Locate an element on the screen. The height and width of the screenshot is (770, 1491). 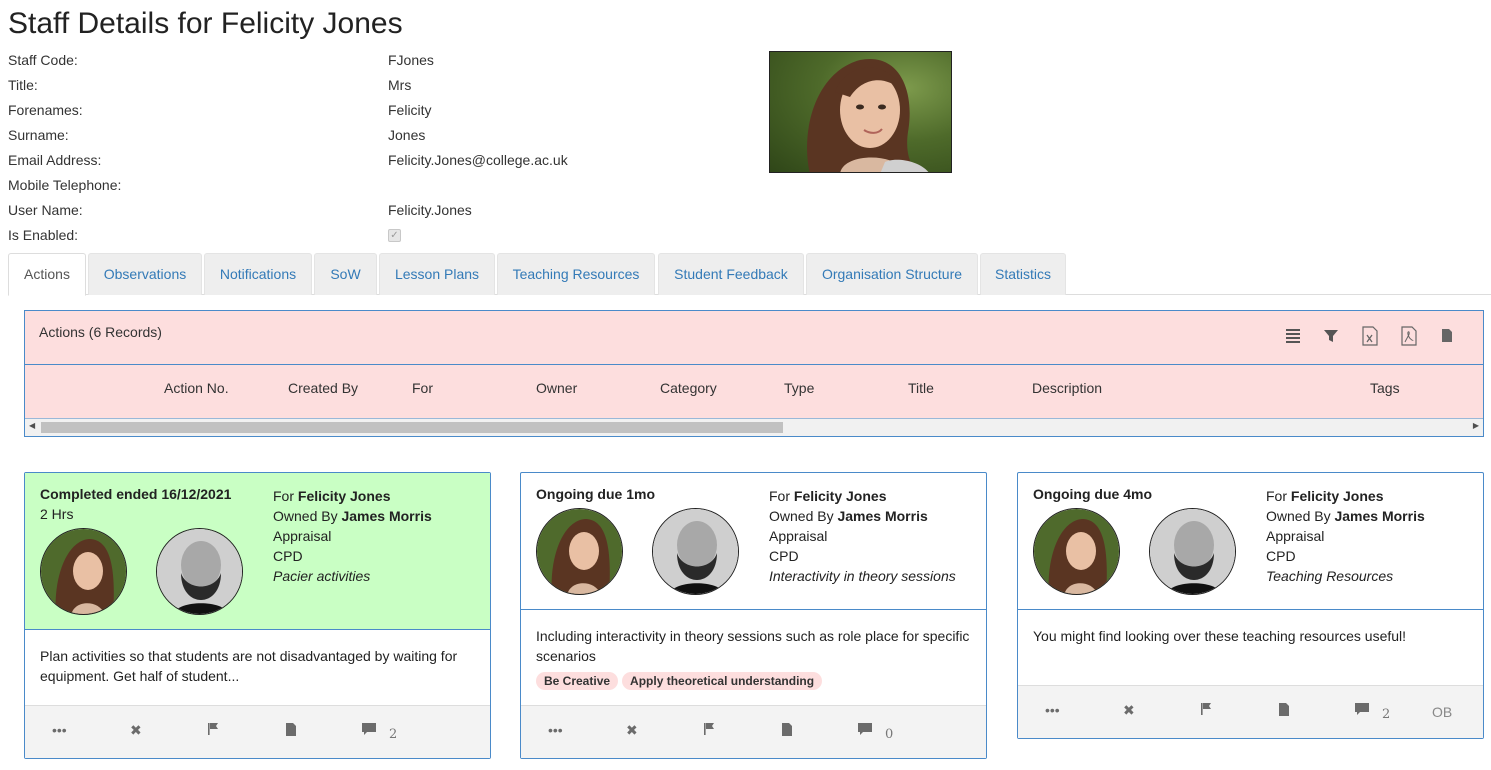
column-header: Owner is located at coordinates (556, 388).